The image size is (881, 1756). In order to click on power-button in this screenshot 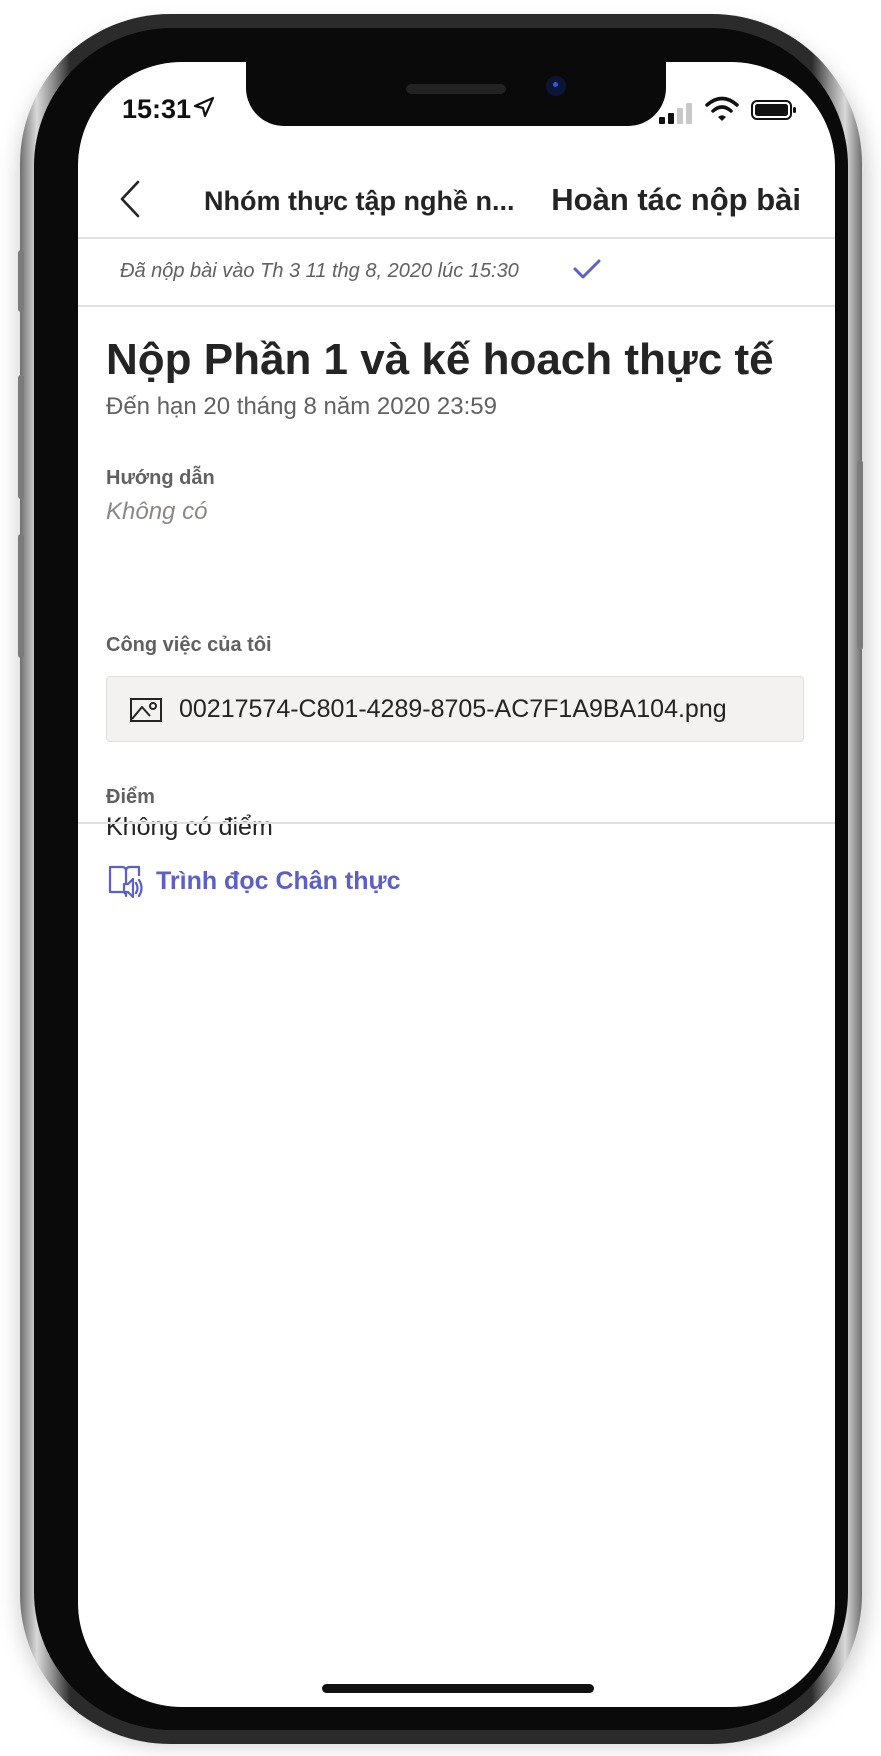, I will do `click(860, 555)`.